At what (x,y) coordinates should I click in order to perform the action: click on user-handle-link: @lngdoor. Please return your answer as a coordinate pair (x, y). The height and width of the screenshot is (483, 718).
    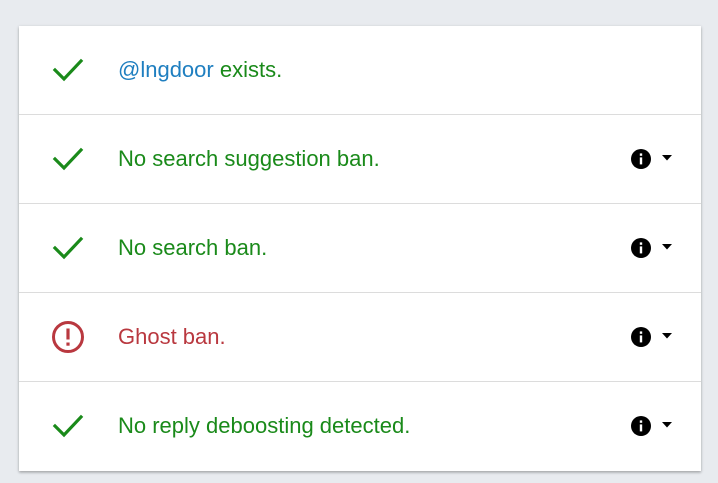
    Looking at the image, I should click on (166, 69).